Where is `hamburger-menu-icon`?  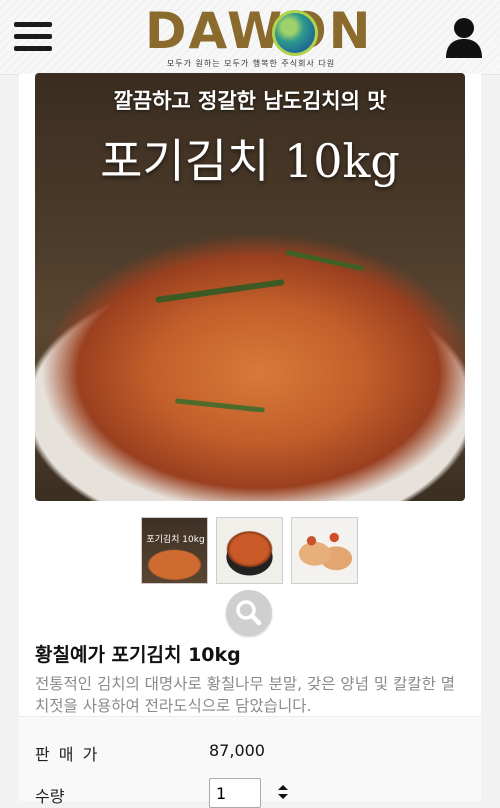
hamburger-menu-icon is located at coordinates (33, 37).